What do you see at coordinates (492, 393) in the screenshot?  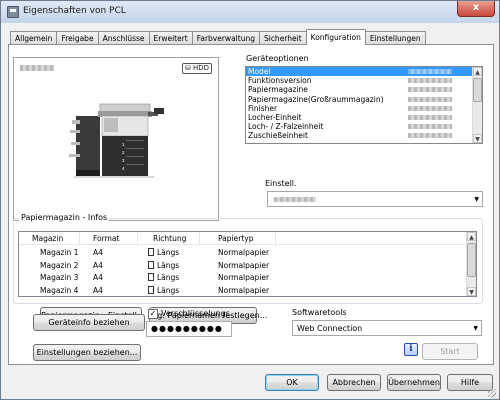 I see `resize-grip` at bounding box center [492, 393].